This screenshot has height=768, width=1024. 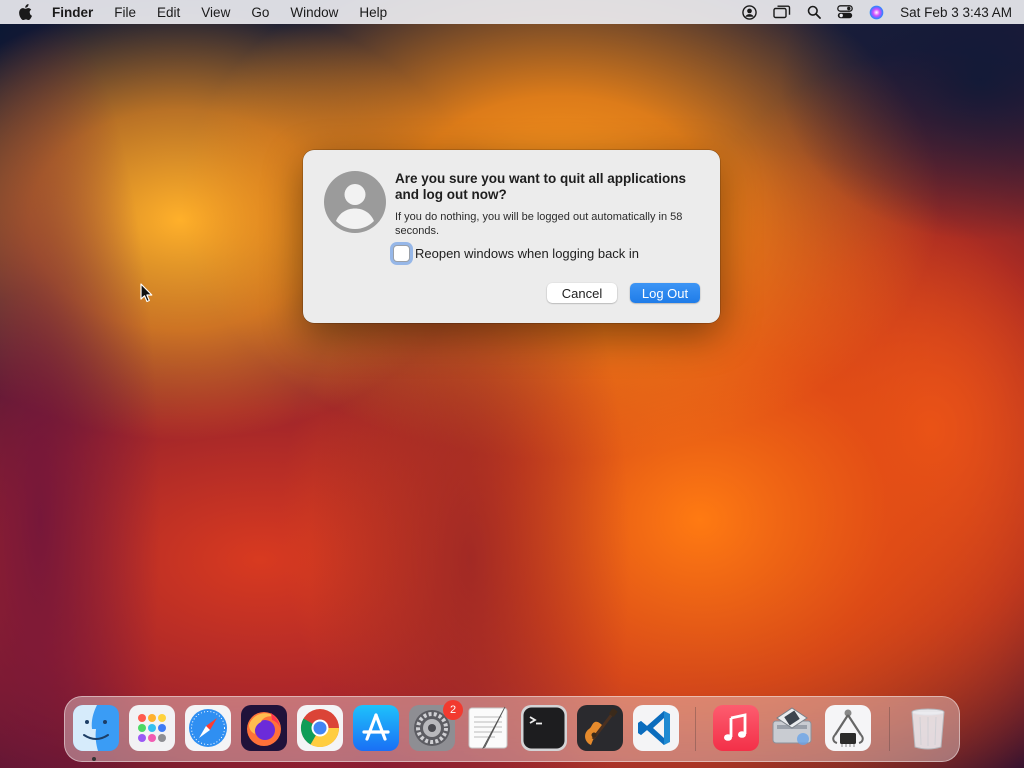 I want to click on dock-item-textedit, so click(x=488, y=728).